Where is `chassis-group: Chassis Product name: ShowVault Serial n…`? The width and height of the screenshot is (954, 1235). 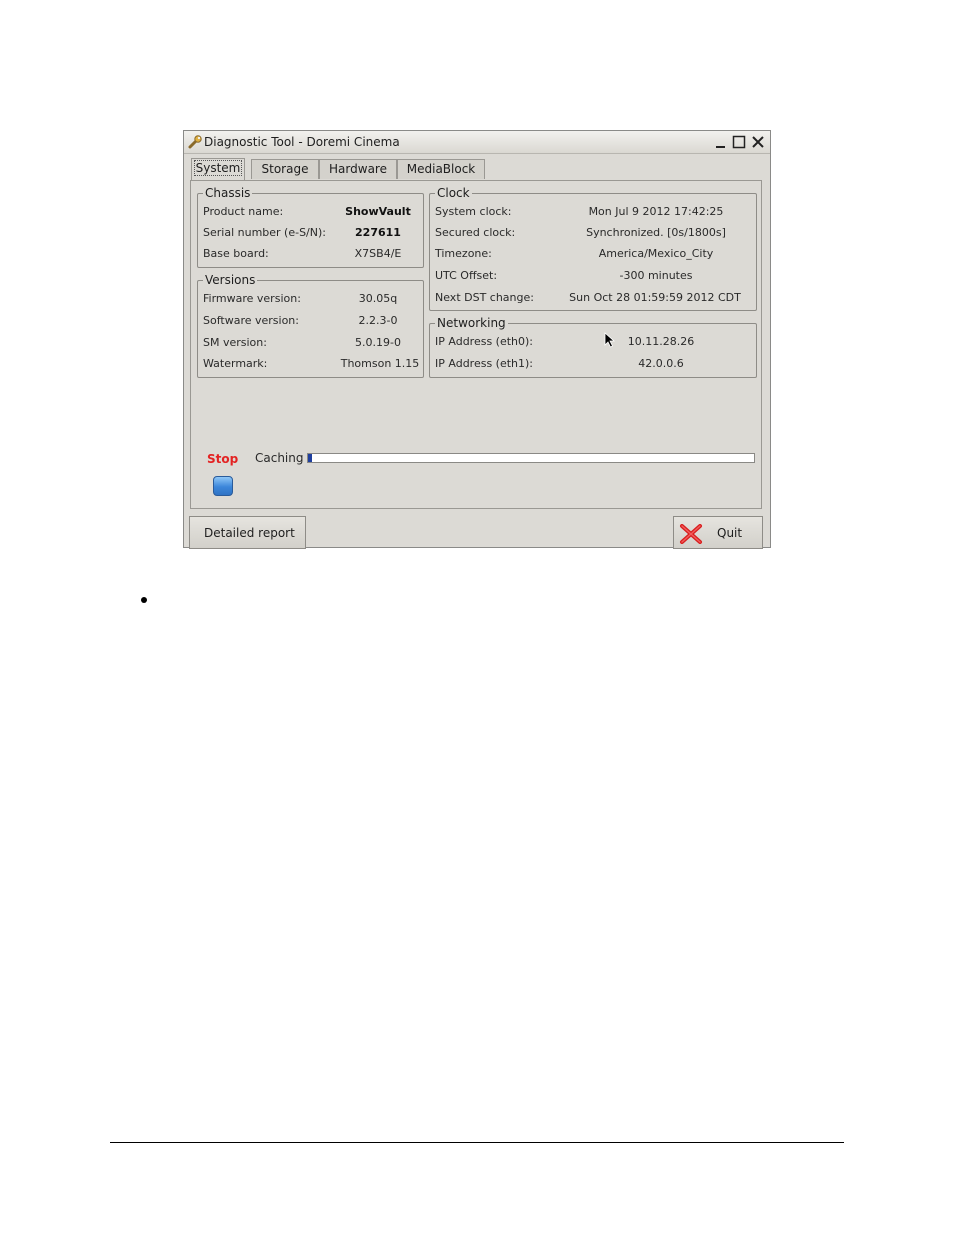
chassis-group: Chassis Product name: ShowVault Serial n… is located at coordinates (310, 226).